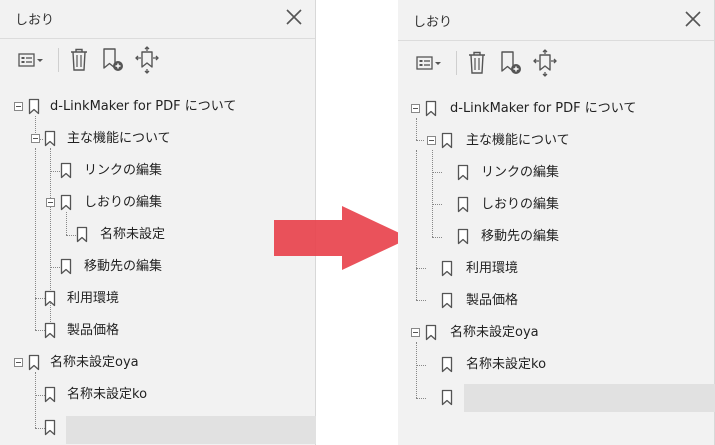 The width and height of the screenshot is (715, 445). I want to click on bookmark-label: 名称未設定, so click(132, 235).